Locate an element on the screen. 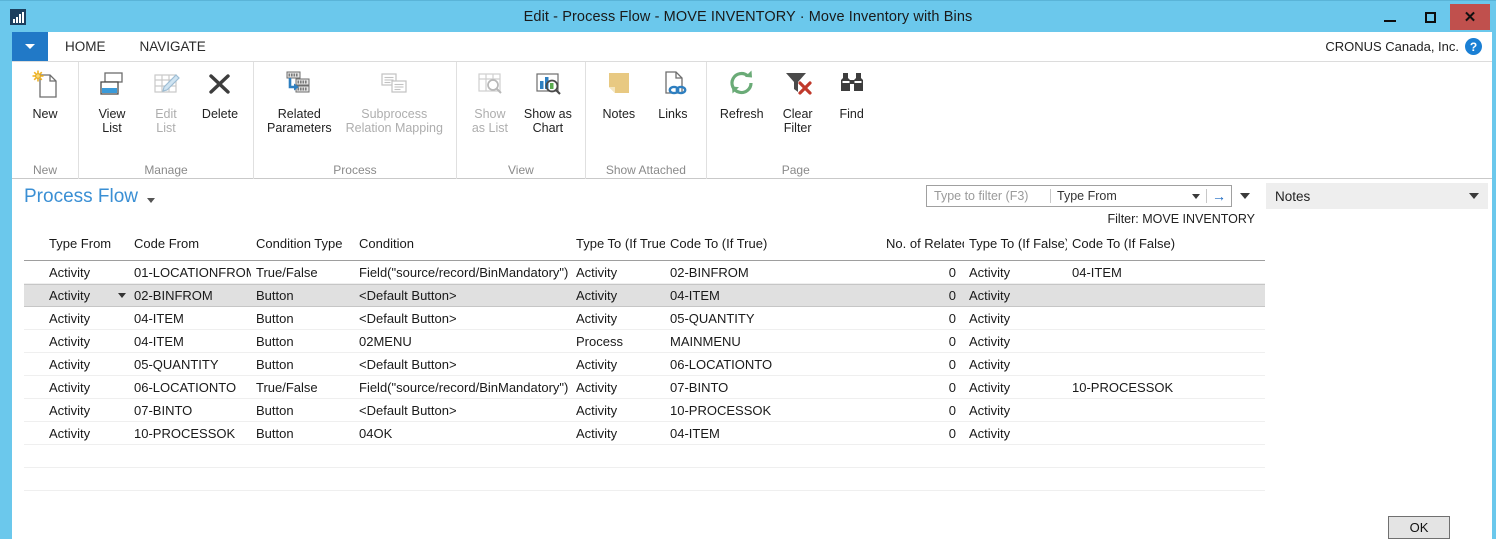  cell-code-to-if-false: 10-PROCESSOK is located at coordinates (1157, 387).